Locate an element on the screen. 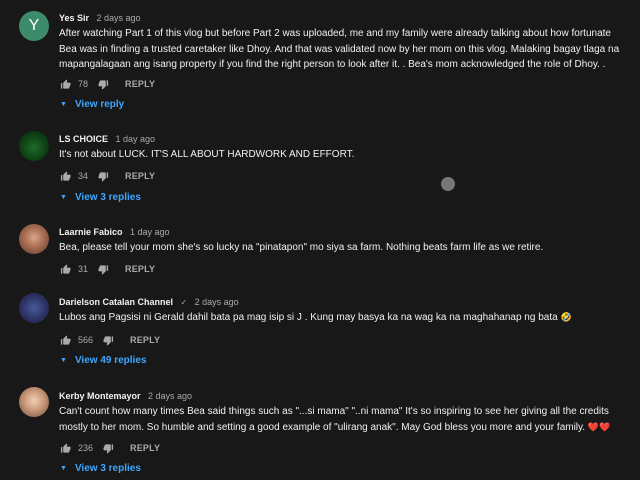 This screenshot has height=480, width=640. view-replies-button: ▼ View 49 replies is located at coordinates (103, 360).